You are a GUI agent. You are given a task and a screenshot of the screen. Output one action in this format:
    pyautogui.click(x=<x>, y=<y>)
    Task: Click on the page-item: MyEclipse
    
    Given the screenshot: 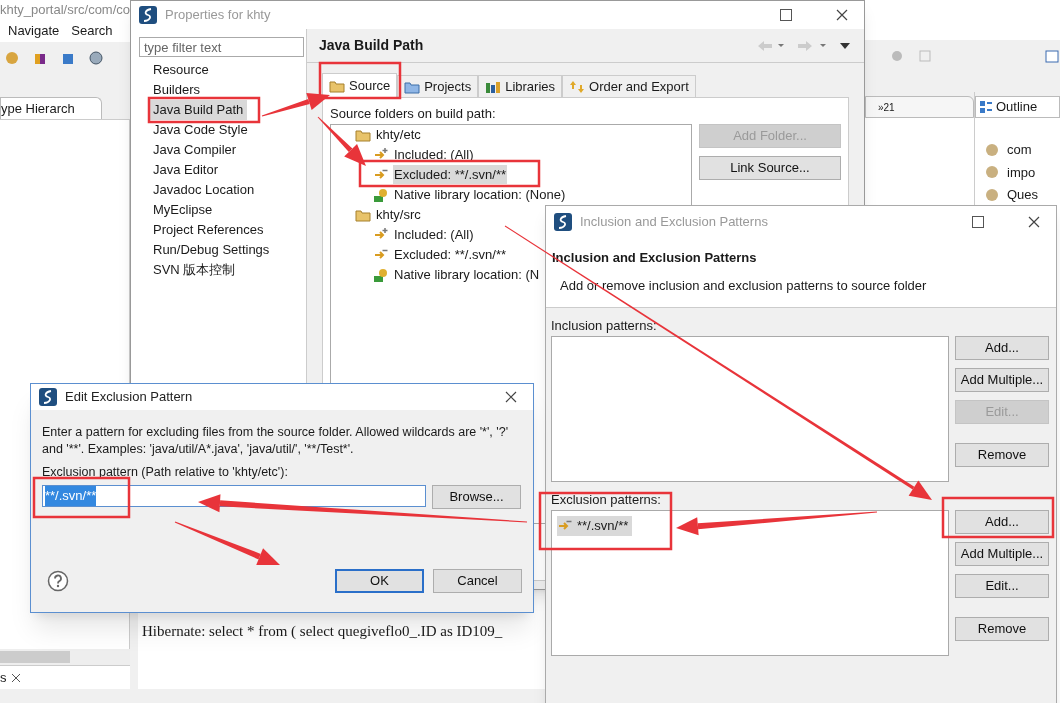 What is the action you would take?
    pyautogui.click(x=183, y=210)
    